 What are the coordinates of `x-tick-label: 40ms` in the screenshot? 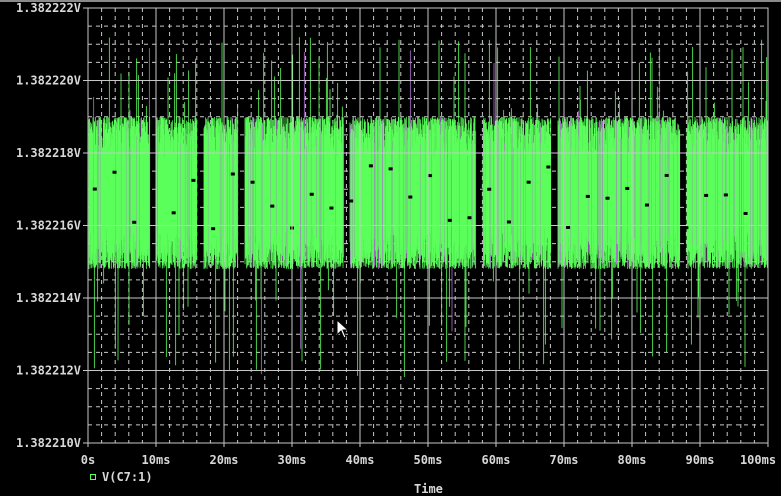 It's located at (360, 460).